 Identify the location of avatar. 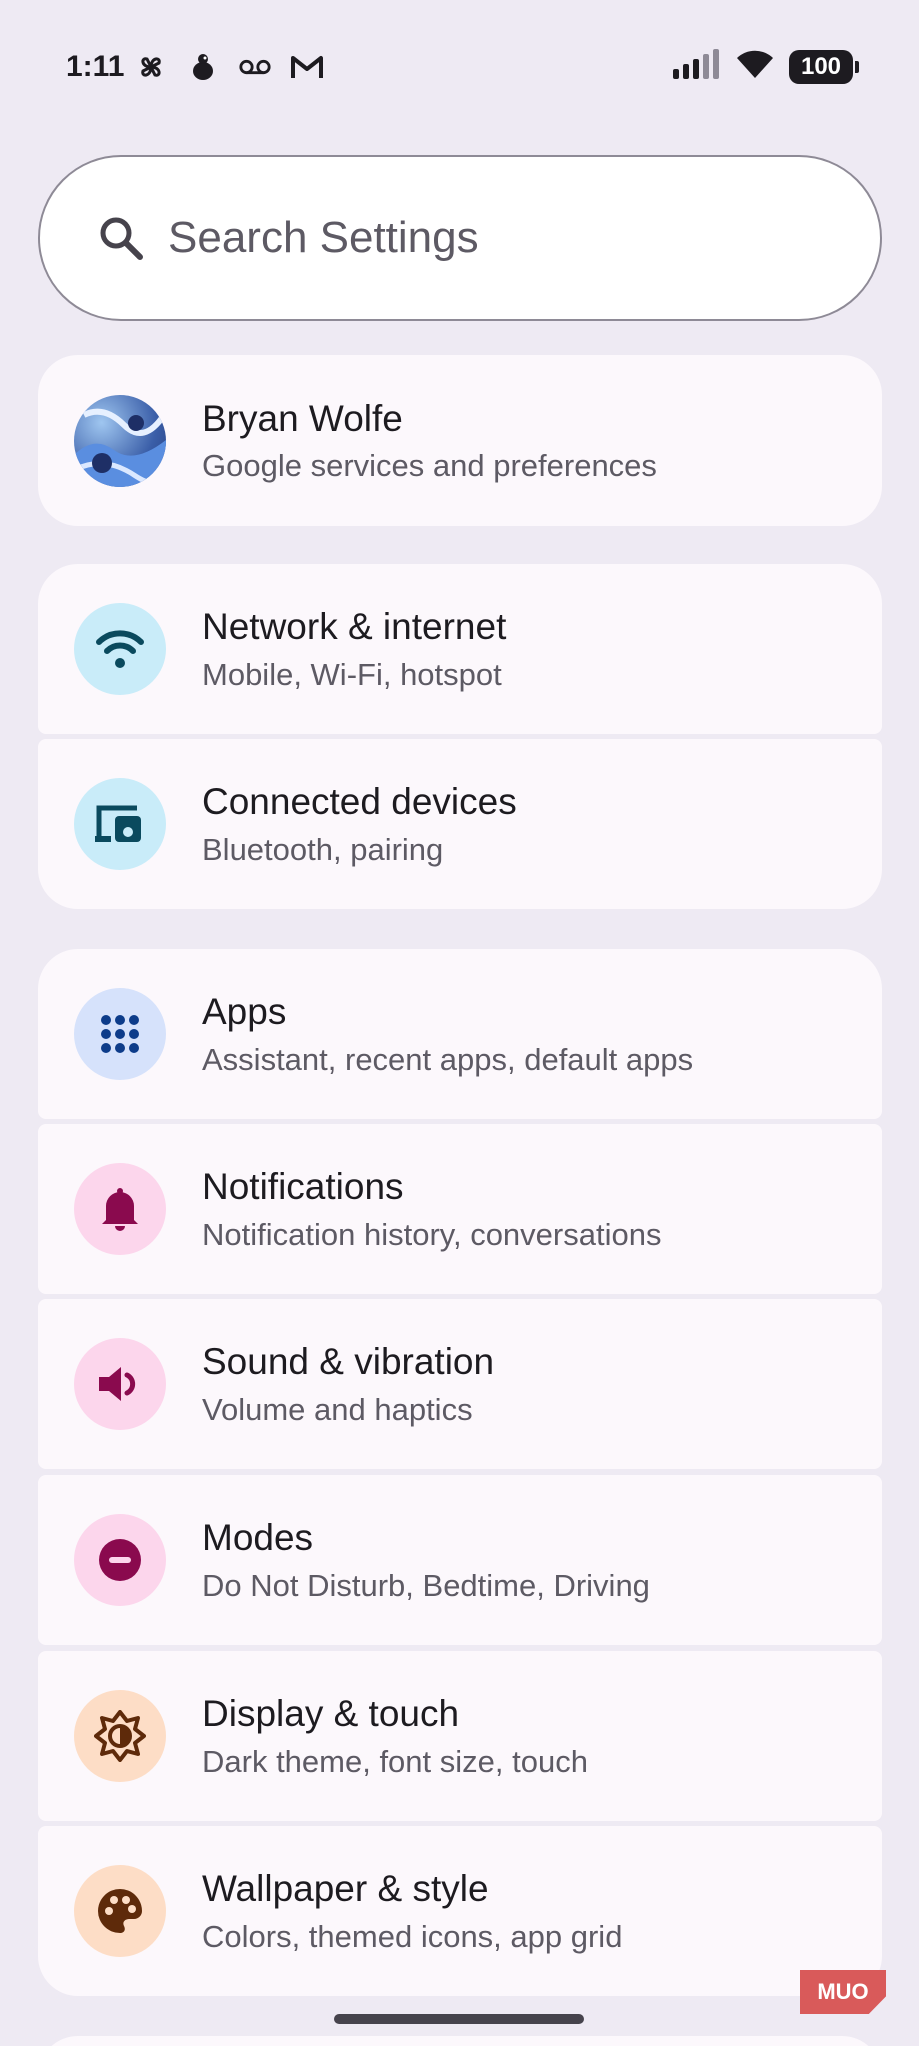
(120, 440).